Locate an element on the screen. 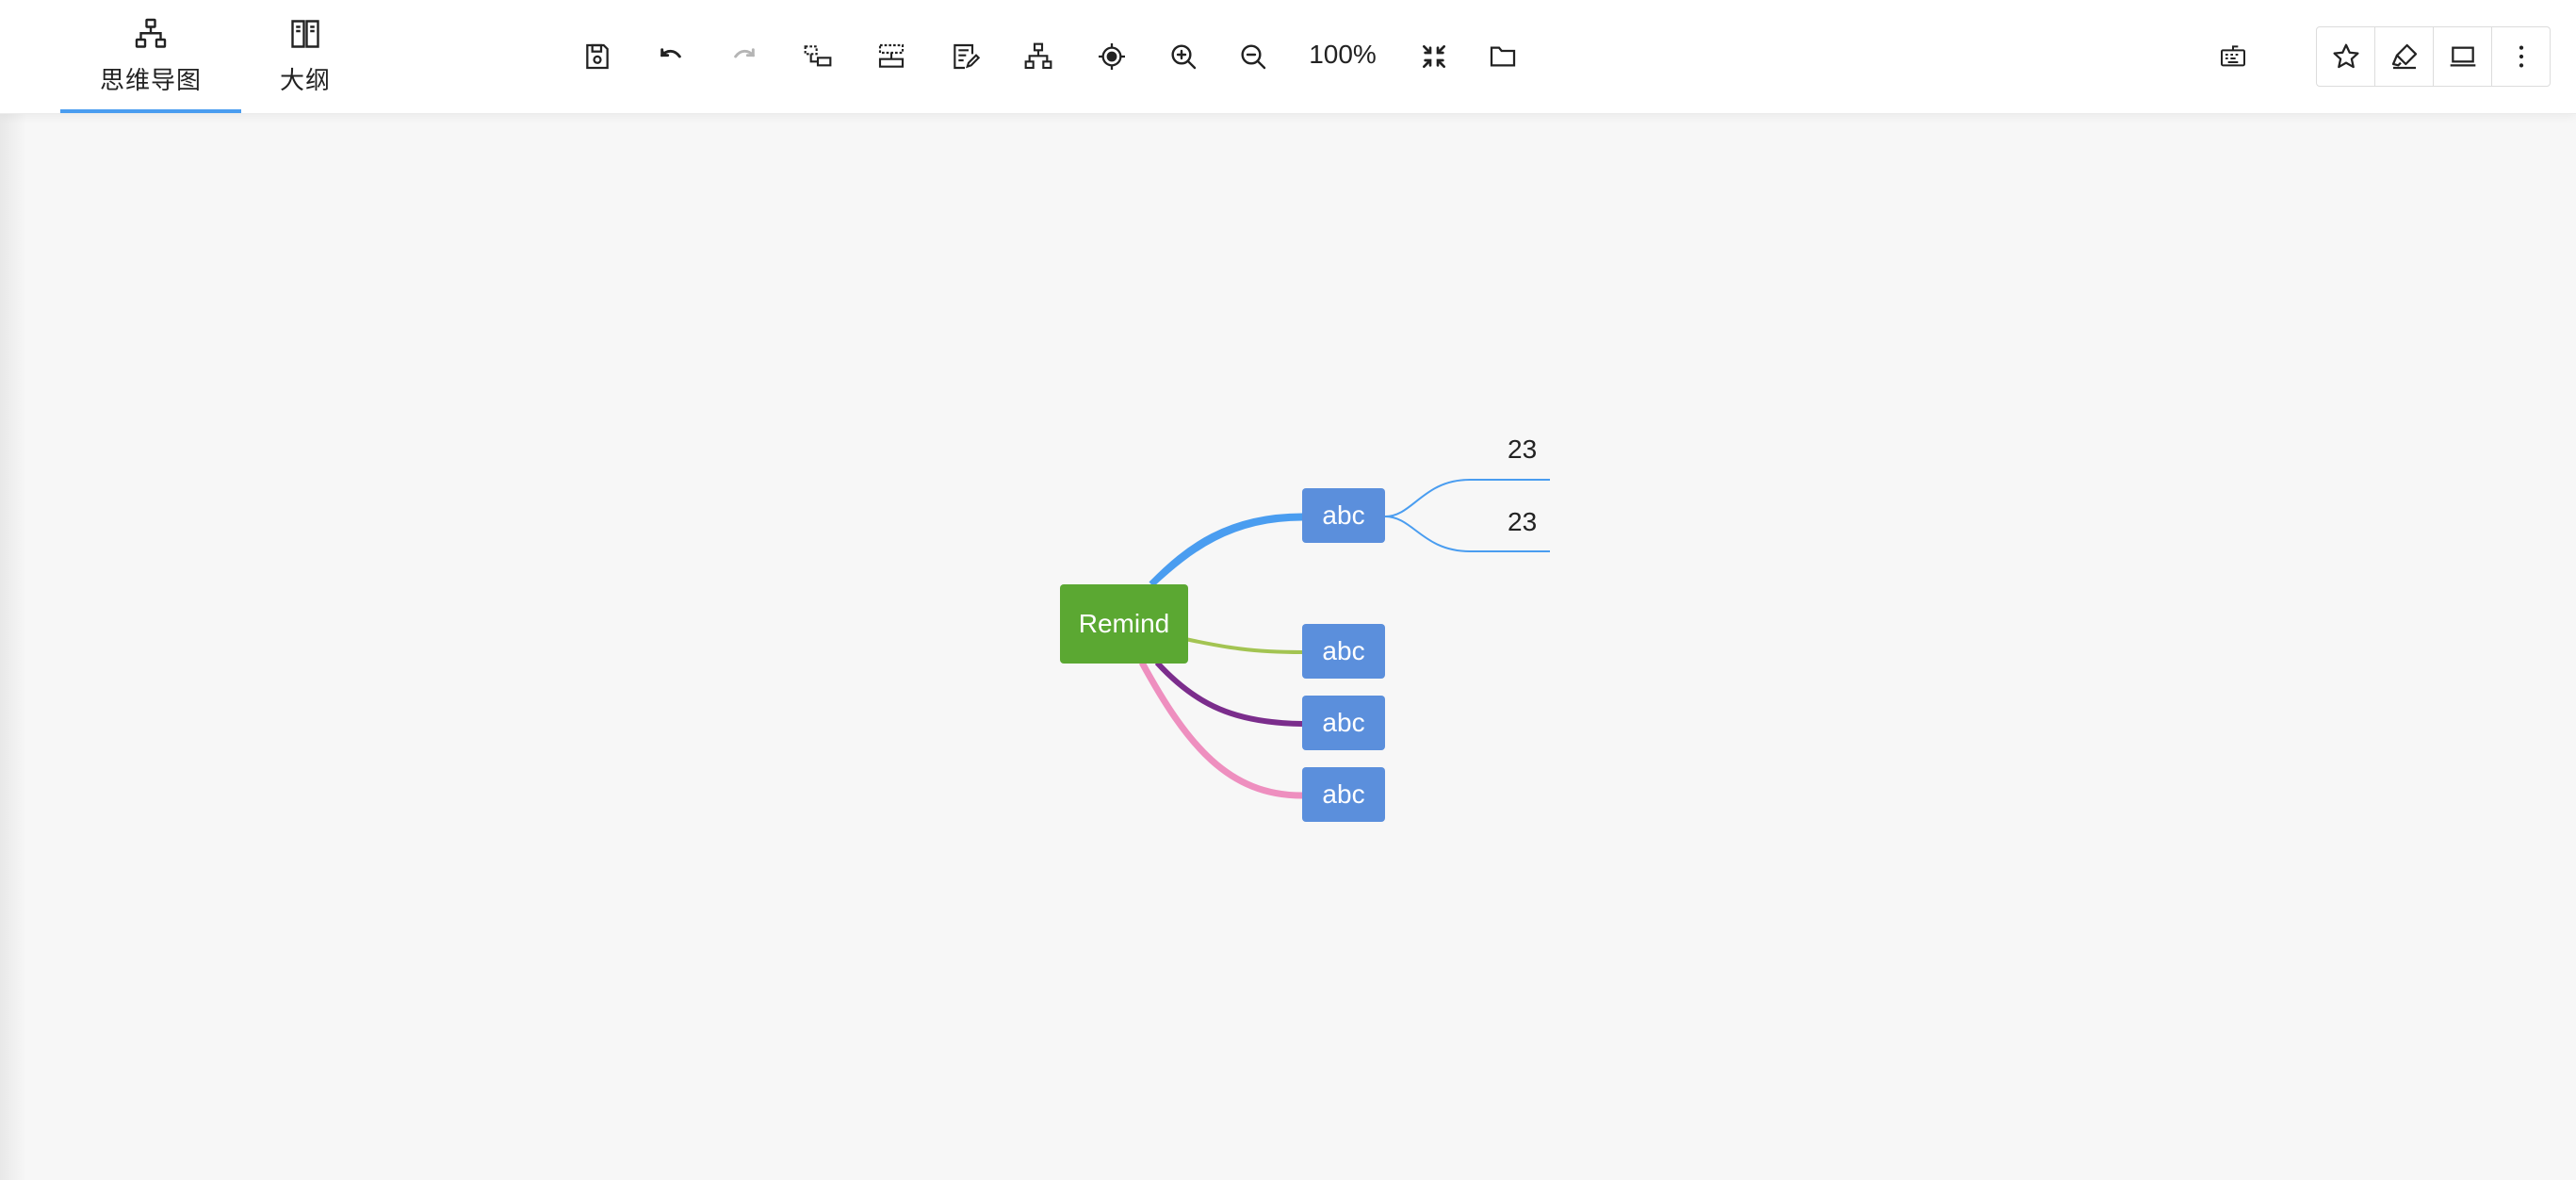  undo-button is located at coordinates (670, 56).